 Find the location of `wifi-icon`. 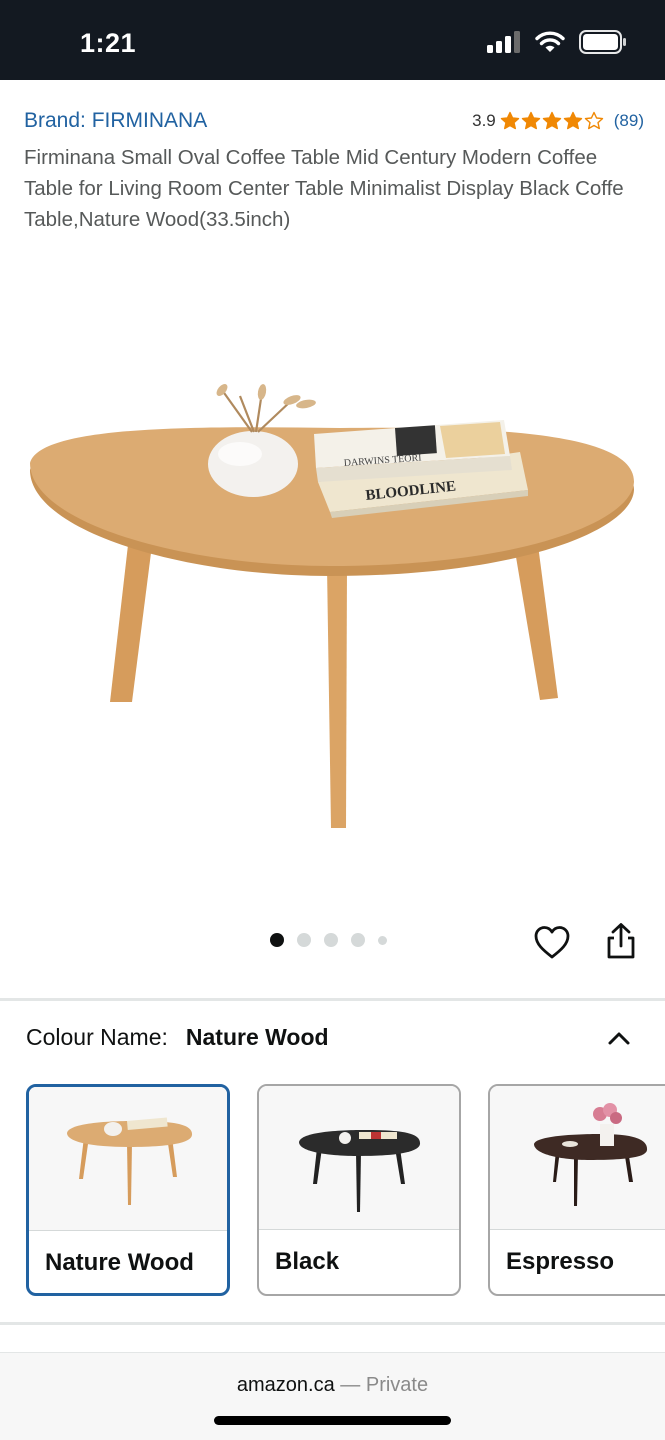

wifi-icon is located at coordinates (550, 41).